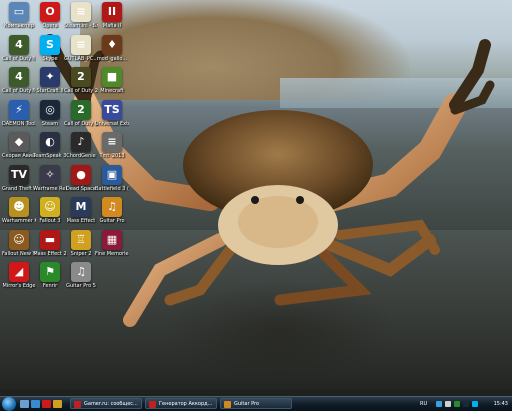 The image size is (512, 411). Describe the element at coordinates (50, 279) in the screenshot. I see `desktop-icon: ⚑ Fenrir` at that location.